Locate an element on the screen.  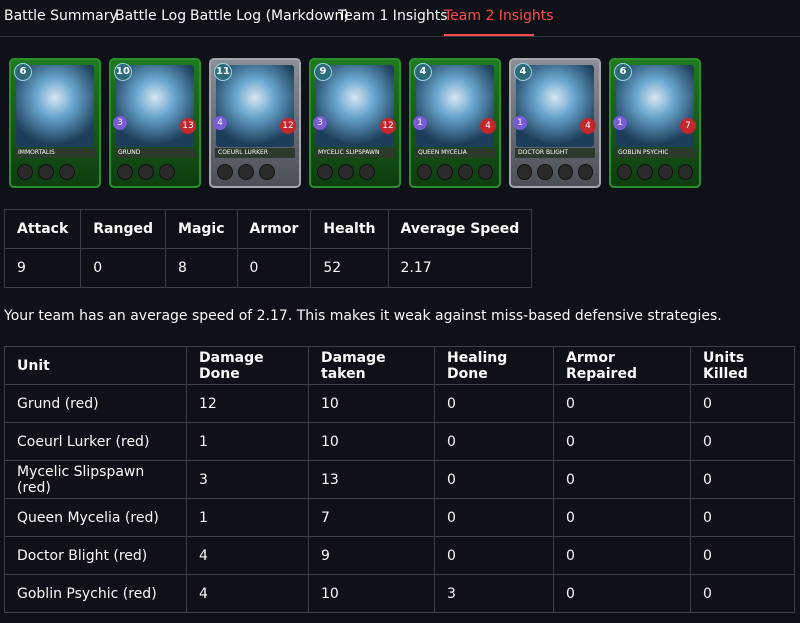
card-name: QUEEN MYCELIA is located at coordinates (455, 153).